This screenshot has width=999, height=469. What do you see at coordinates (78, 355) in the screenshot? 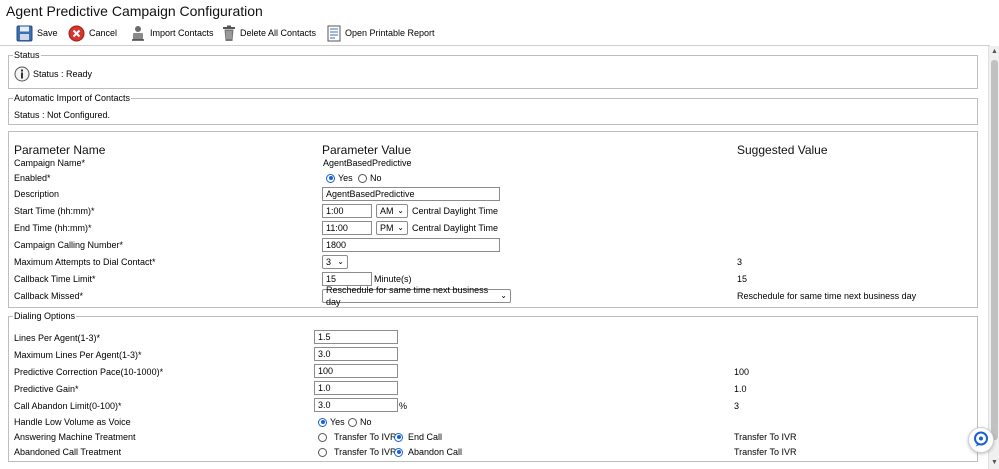
I see `max-lines-per-agent-label: Maximum Lines Per Agent(1-3)*` at bounding box center [78, 355].